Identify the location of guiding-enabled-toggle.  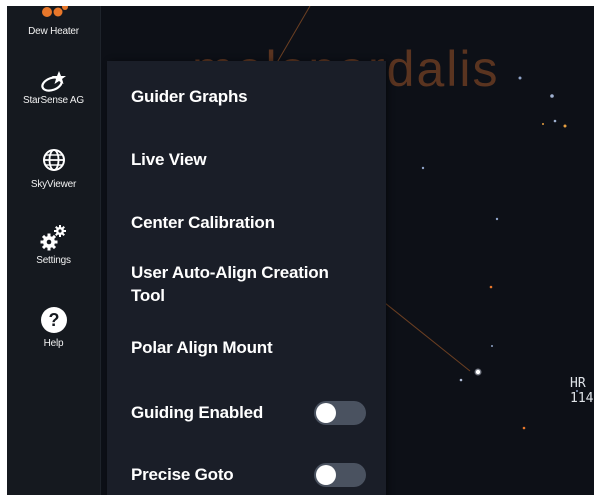
(340, 413).